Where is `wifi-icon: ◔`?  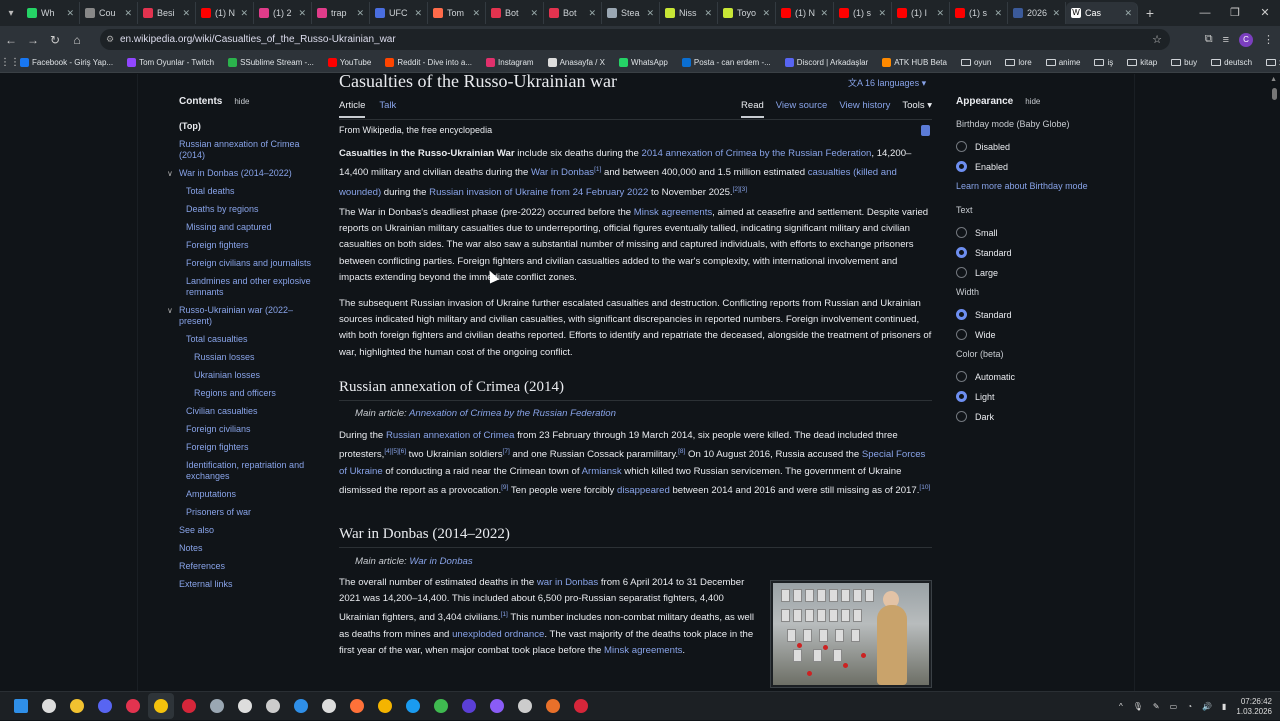 wifi-icon: ◔ is located at coordinates (1189, 706).